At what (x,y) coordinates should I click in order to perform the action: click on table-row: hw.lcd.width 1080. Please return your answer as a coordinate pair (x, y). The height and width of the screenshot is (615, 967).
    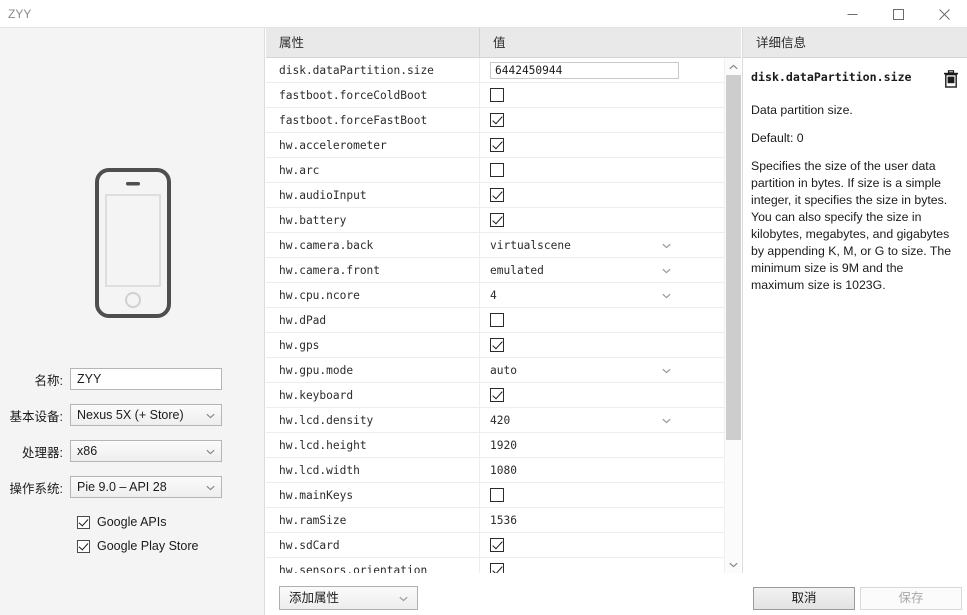
    Looking at the image, I should click on (503, 470).